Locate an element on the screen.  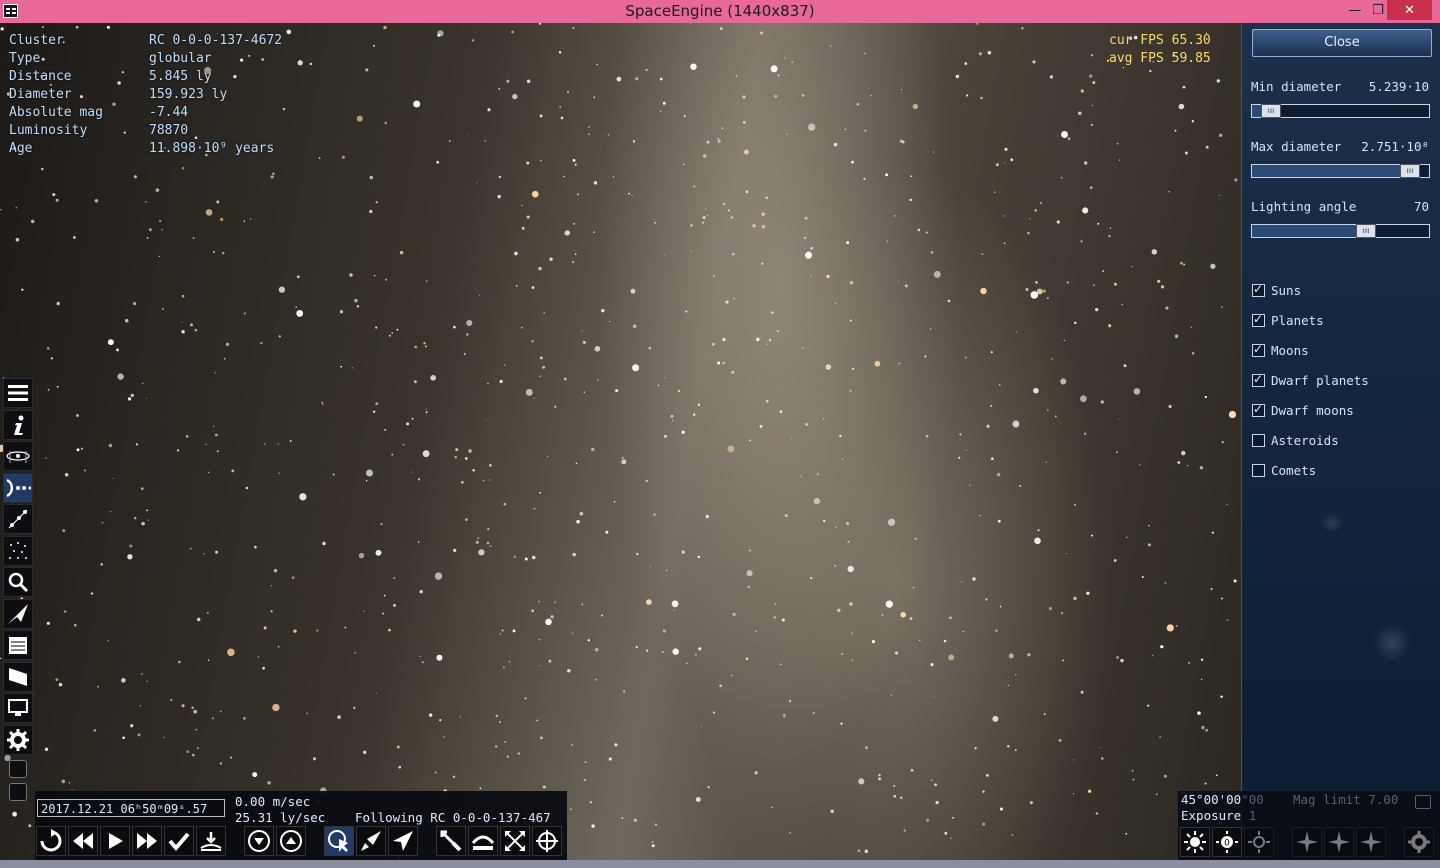
restore-button: ❐ is located at coordinates (1378, 10).